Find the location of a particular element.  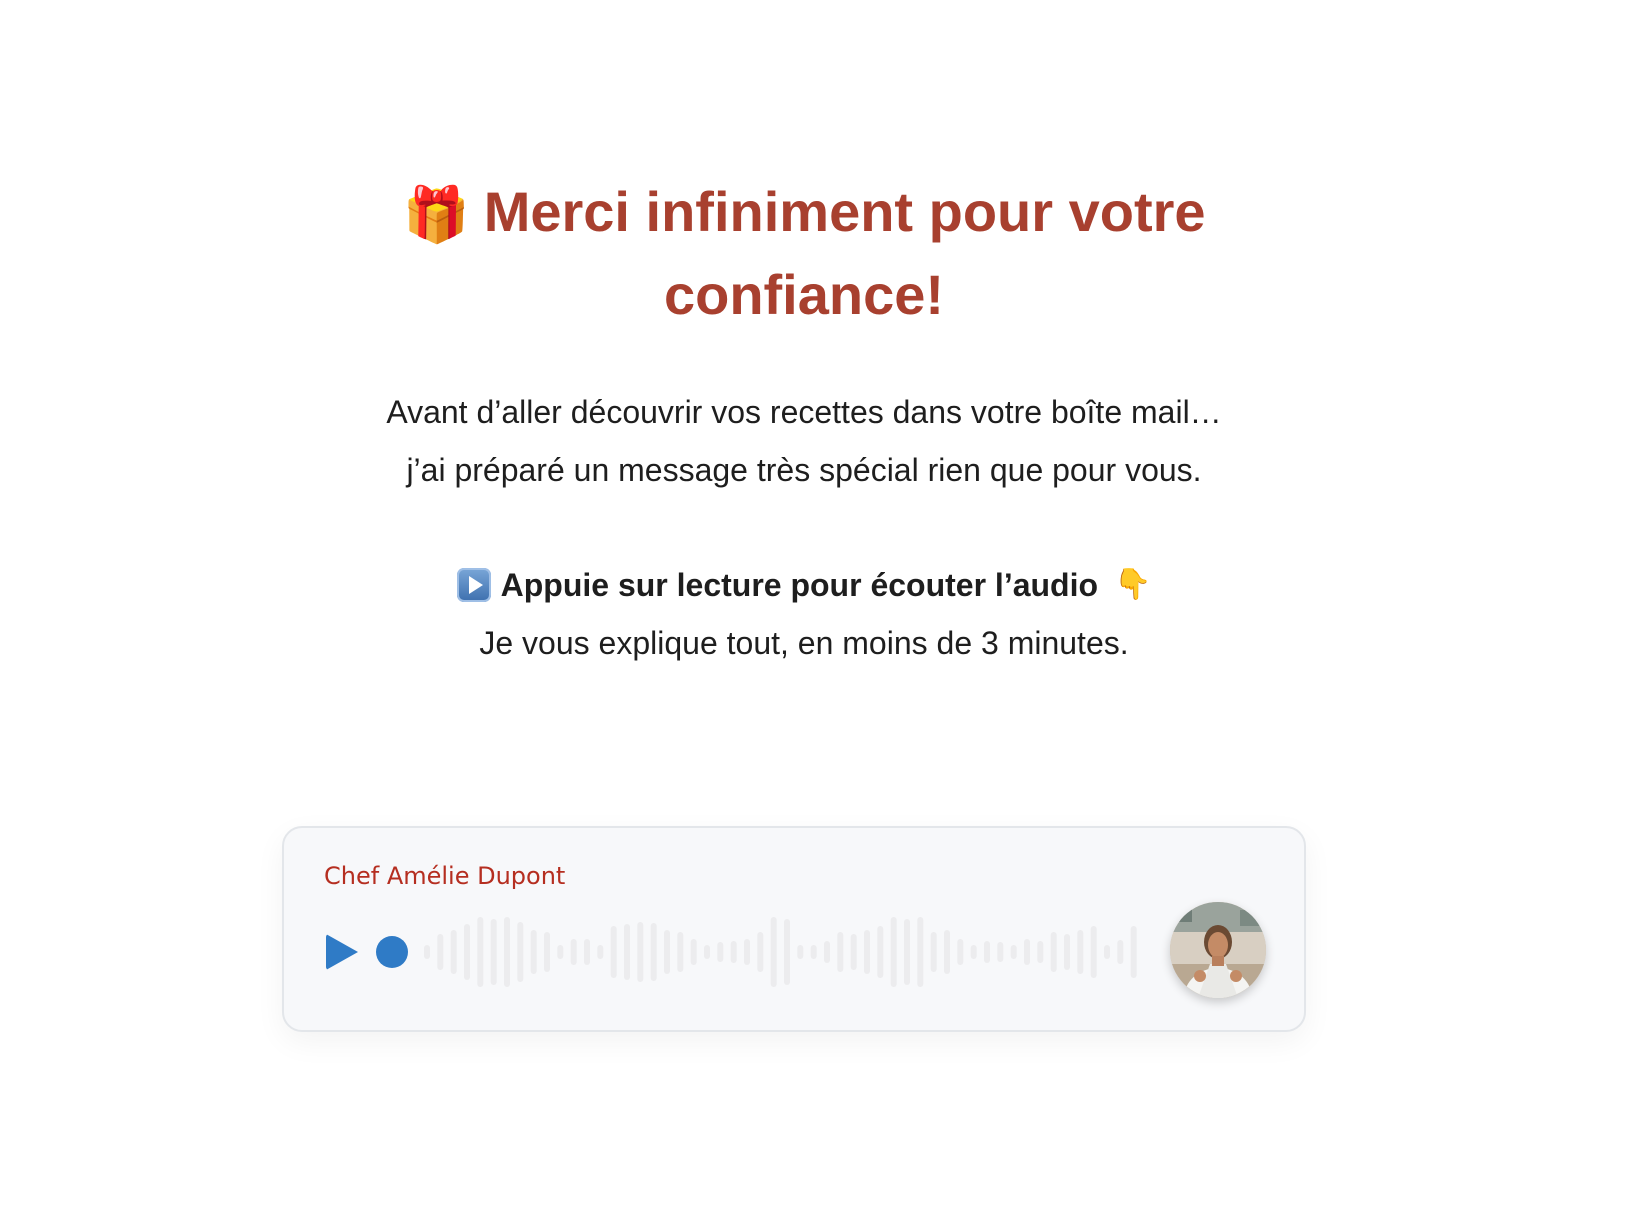

gift-icon: 🎁 is located at coordinates (436, 215).